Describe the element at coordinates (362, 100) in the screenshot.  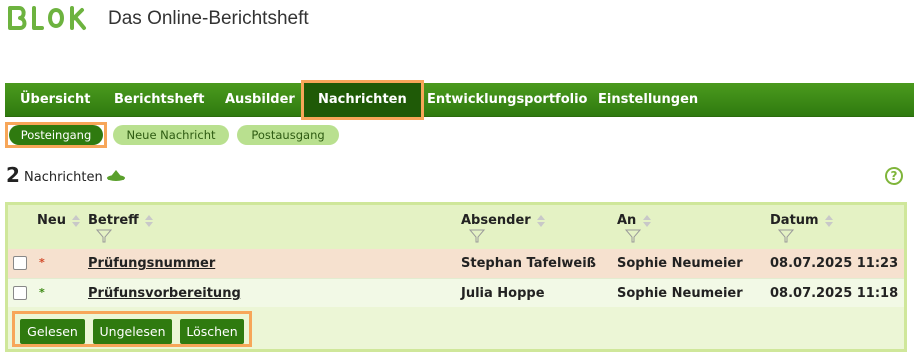
I see `nav-nachrichten: Nachrichten` at that location.